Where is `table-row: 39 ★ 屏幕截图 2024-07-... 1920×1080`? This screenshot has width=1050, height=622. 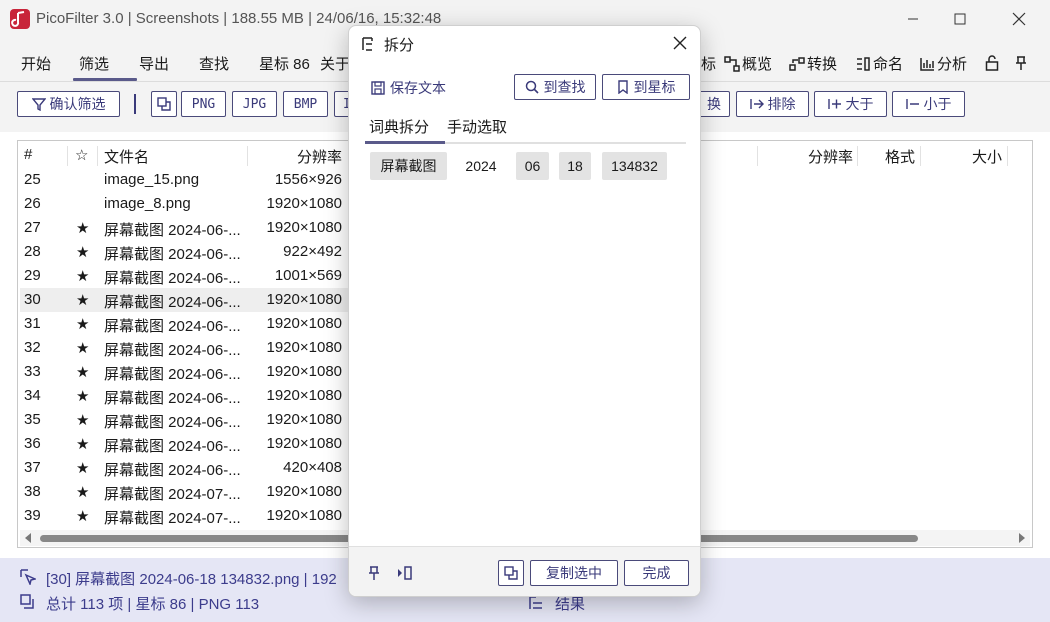
table-row: 39 ★ 屏幕截图 2024-07-... 1920×1080 is located at coordinates (185, 516).